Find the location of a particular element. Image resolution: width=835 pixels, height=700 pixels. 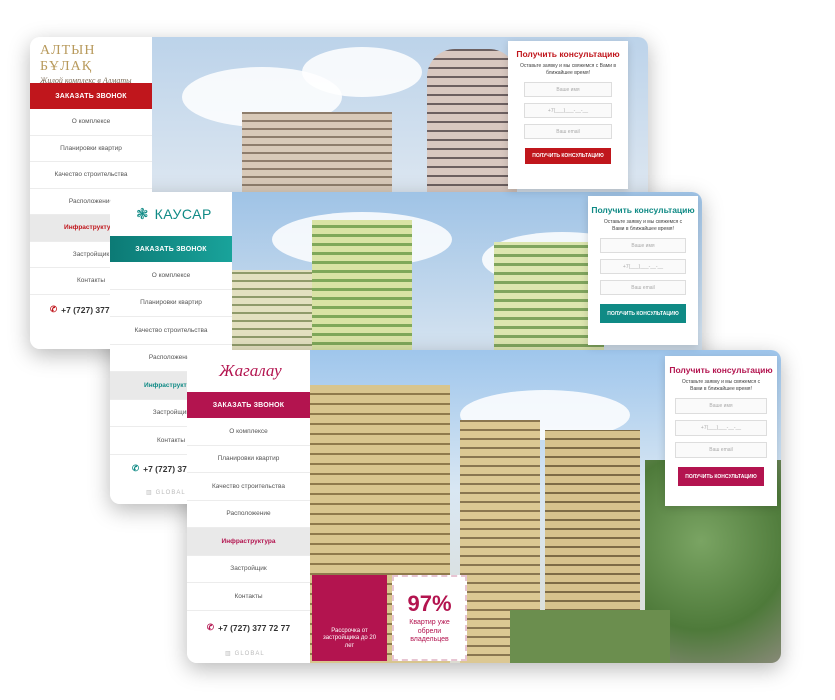

phone-link: ✆ +7 (727) 377 72 77 is located at coordinates (248, 628).